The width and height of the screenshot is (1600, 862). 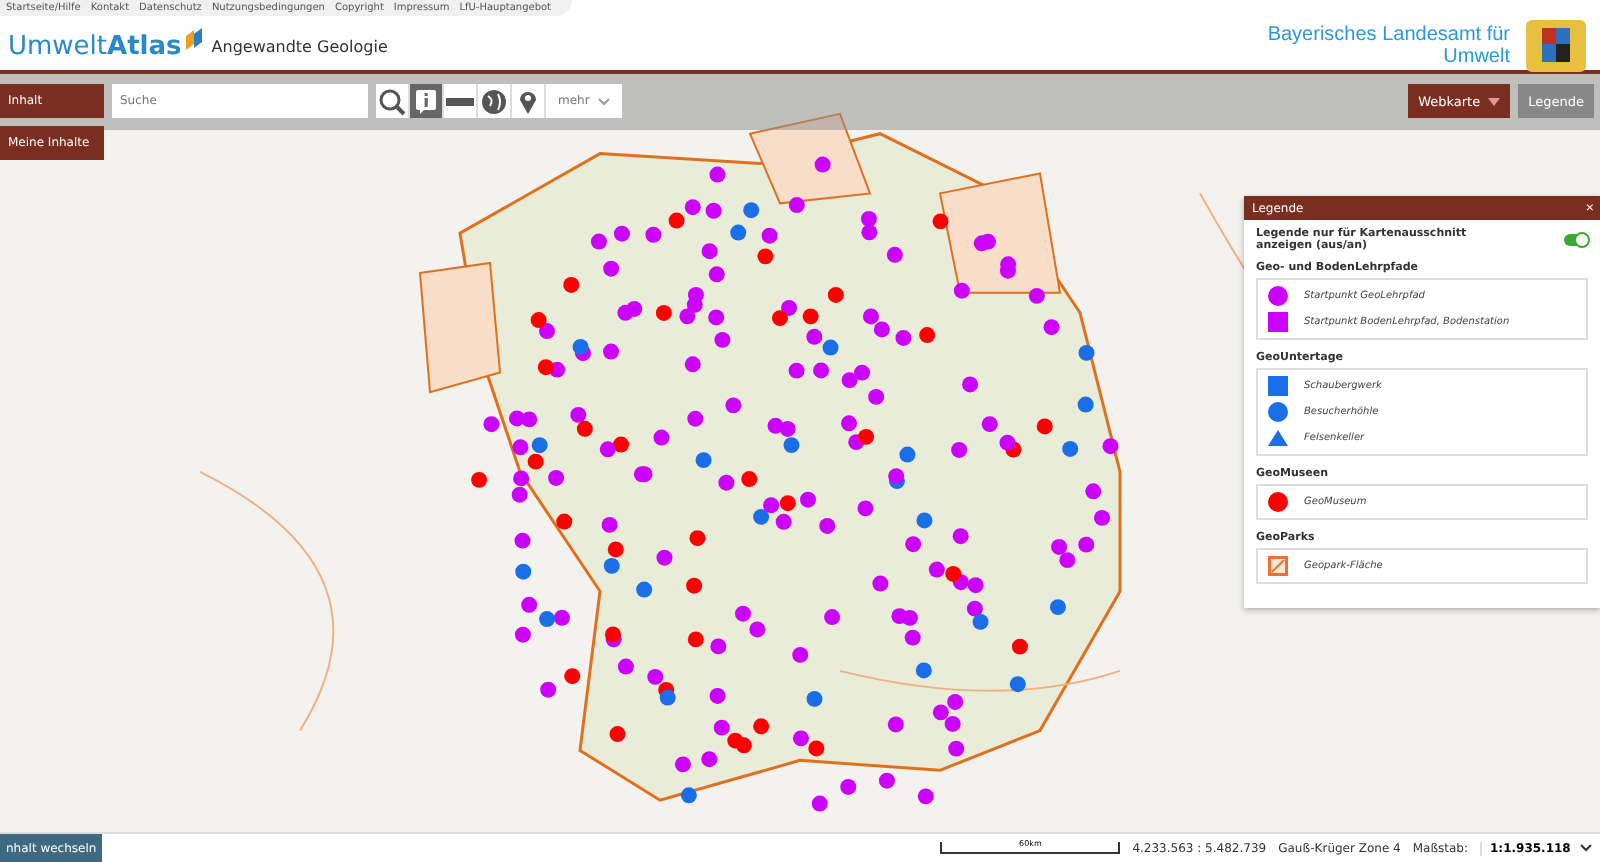 What do you see at coordinates (299, 46) in the screenshot?
I see `app-subtitle: Angewandte Geologie` at bounding box center [299, 46].